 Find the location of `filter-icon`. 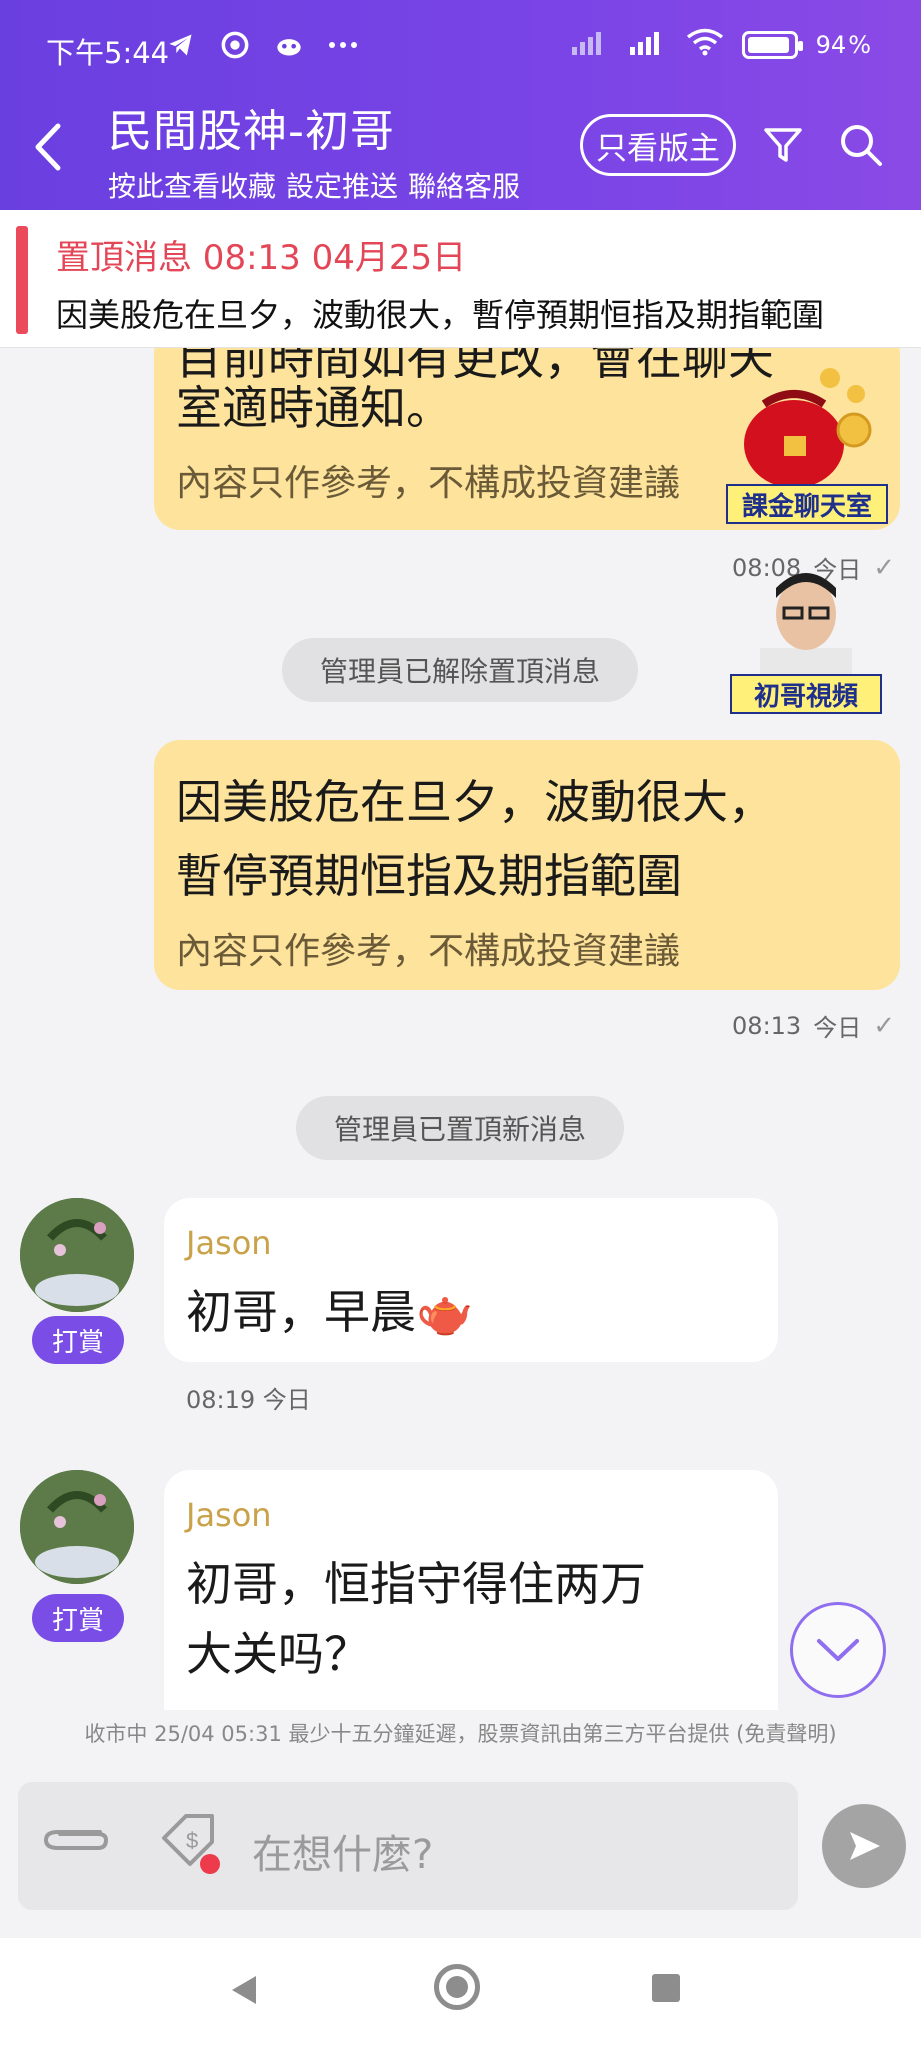

filter-icon is located at coordinates (783, 145).